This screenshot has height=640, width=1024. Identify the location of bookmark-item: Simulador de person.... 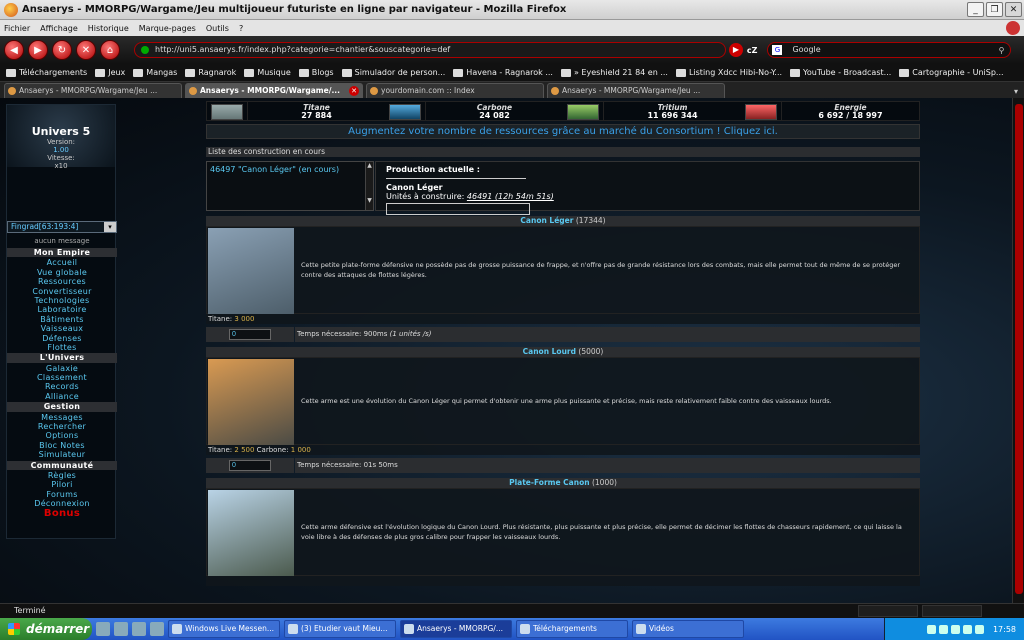
(393, 72).